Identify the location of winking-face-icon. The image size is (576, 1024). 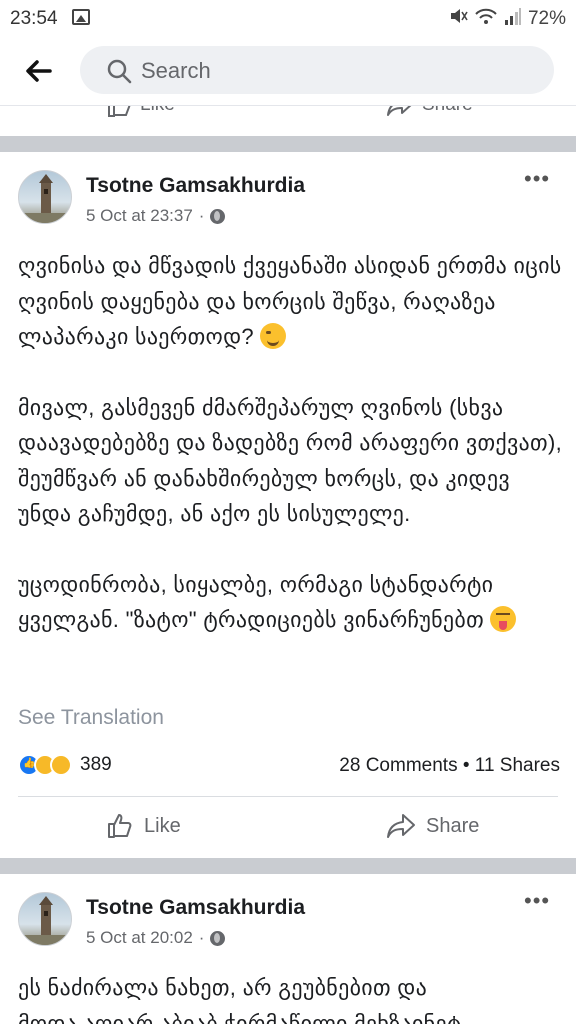
(273, 336).